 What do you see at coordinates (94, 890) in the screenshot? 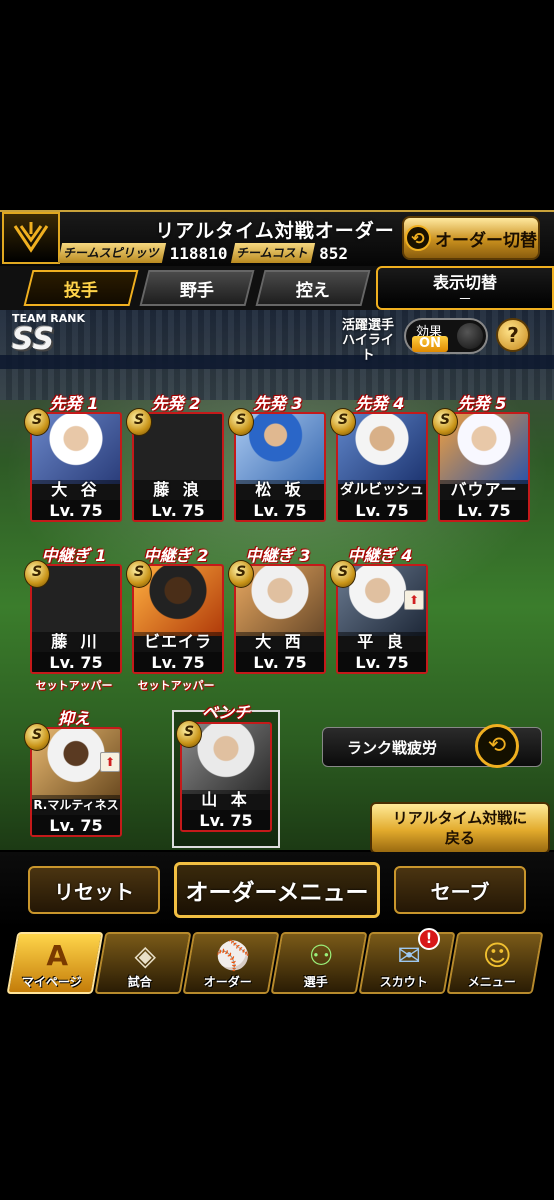
I see `reset-button: リセット` at bounding box center [94, 890].